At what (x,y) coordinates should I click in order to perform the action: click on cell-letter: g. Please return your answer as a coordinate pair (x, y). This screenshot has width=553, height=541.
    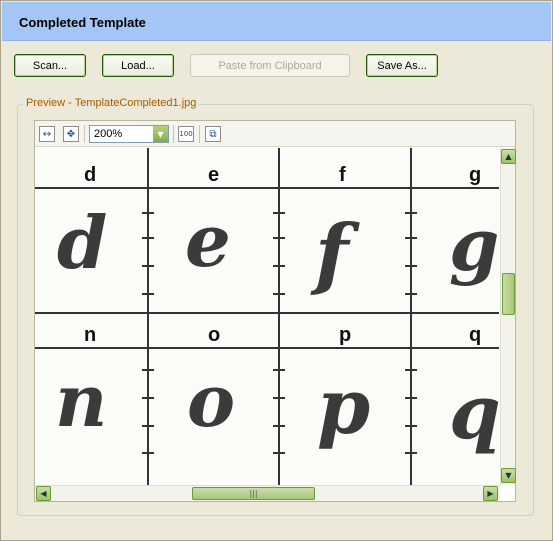
    Looking at the image, I should click on (475, 175).